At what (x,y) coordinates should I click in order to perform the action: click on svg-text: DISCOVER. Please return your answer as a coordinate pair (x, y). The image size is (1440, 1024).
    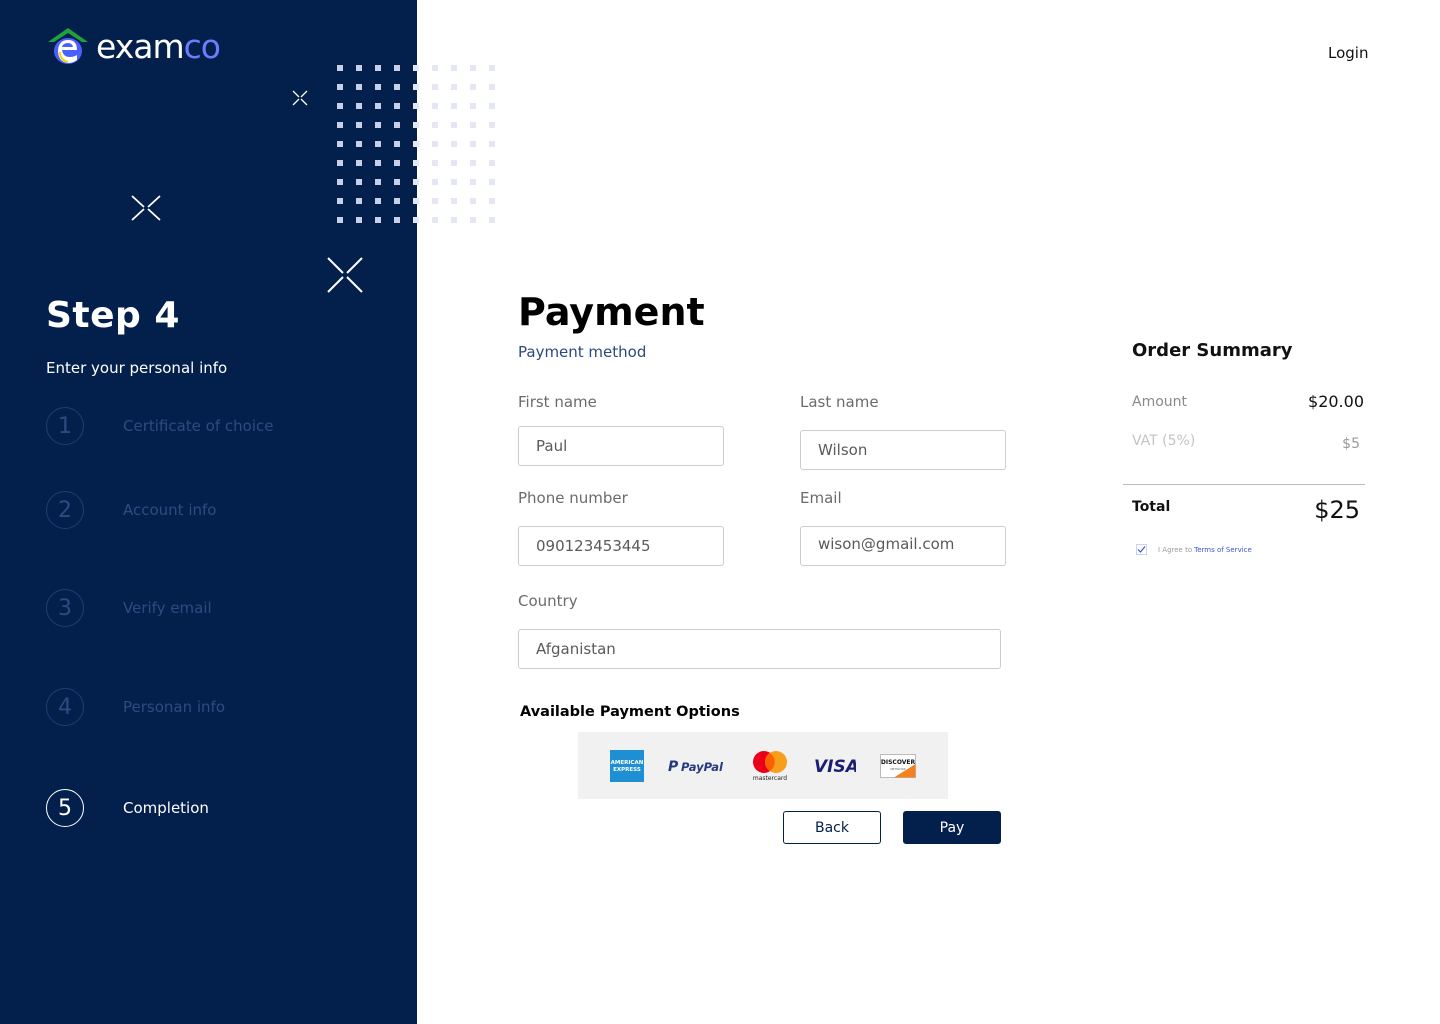
    Looking at the image, I should click on (898, 762).